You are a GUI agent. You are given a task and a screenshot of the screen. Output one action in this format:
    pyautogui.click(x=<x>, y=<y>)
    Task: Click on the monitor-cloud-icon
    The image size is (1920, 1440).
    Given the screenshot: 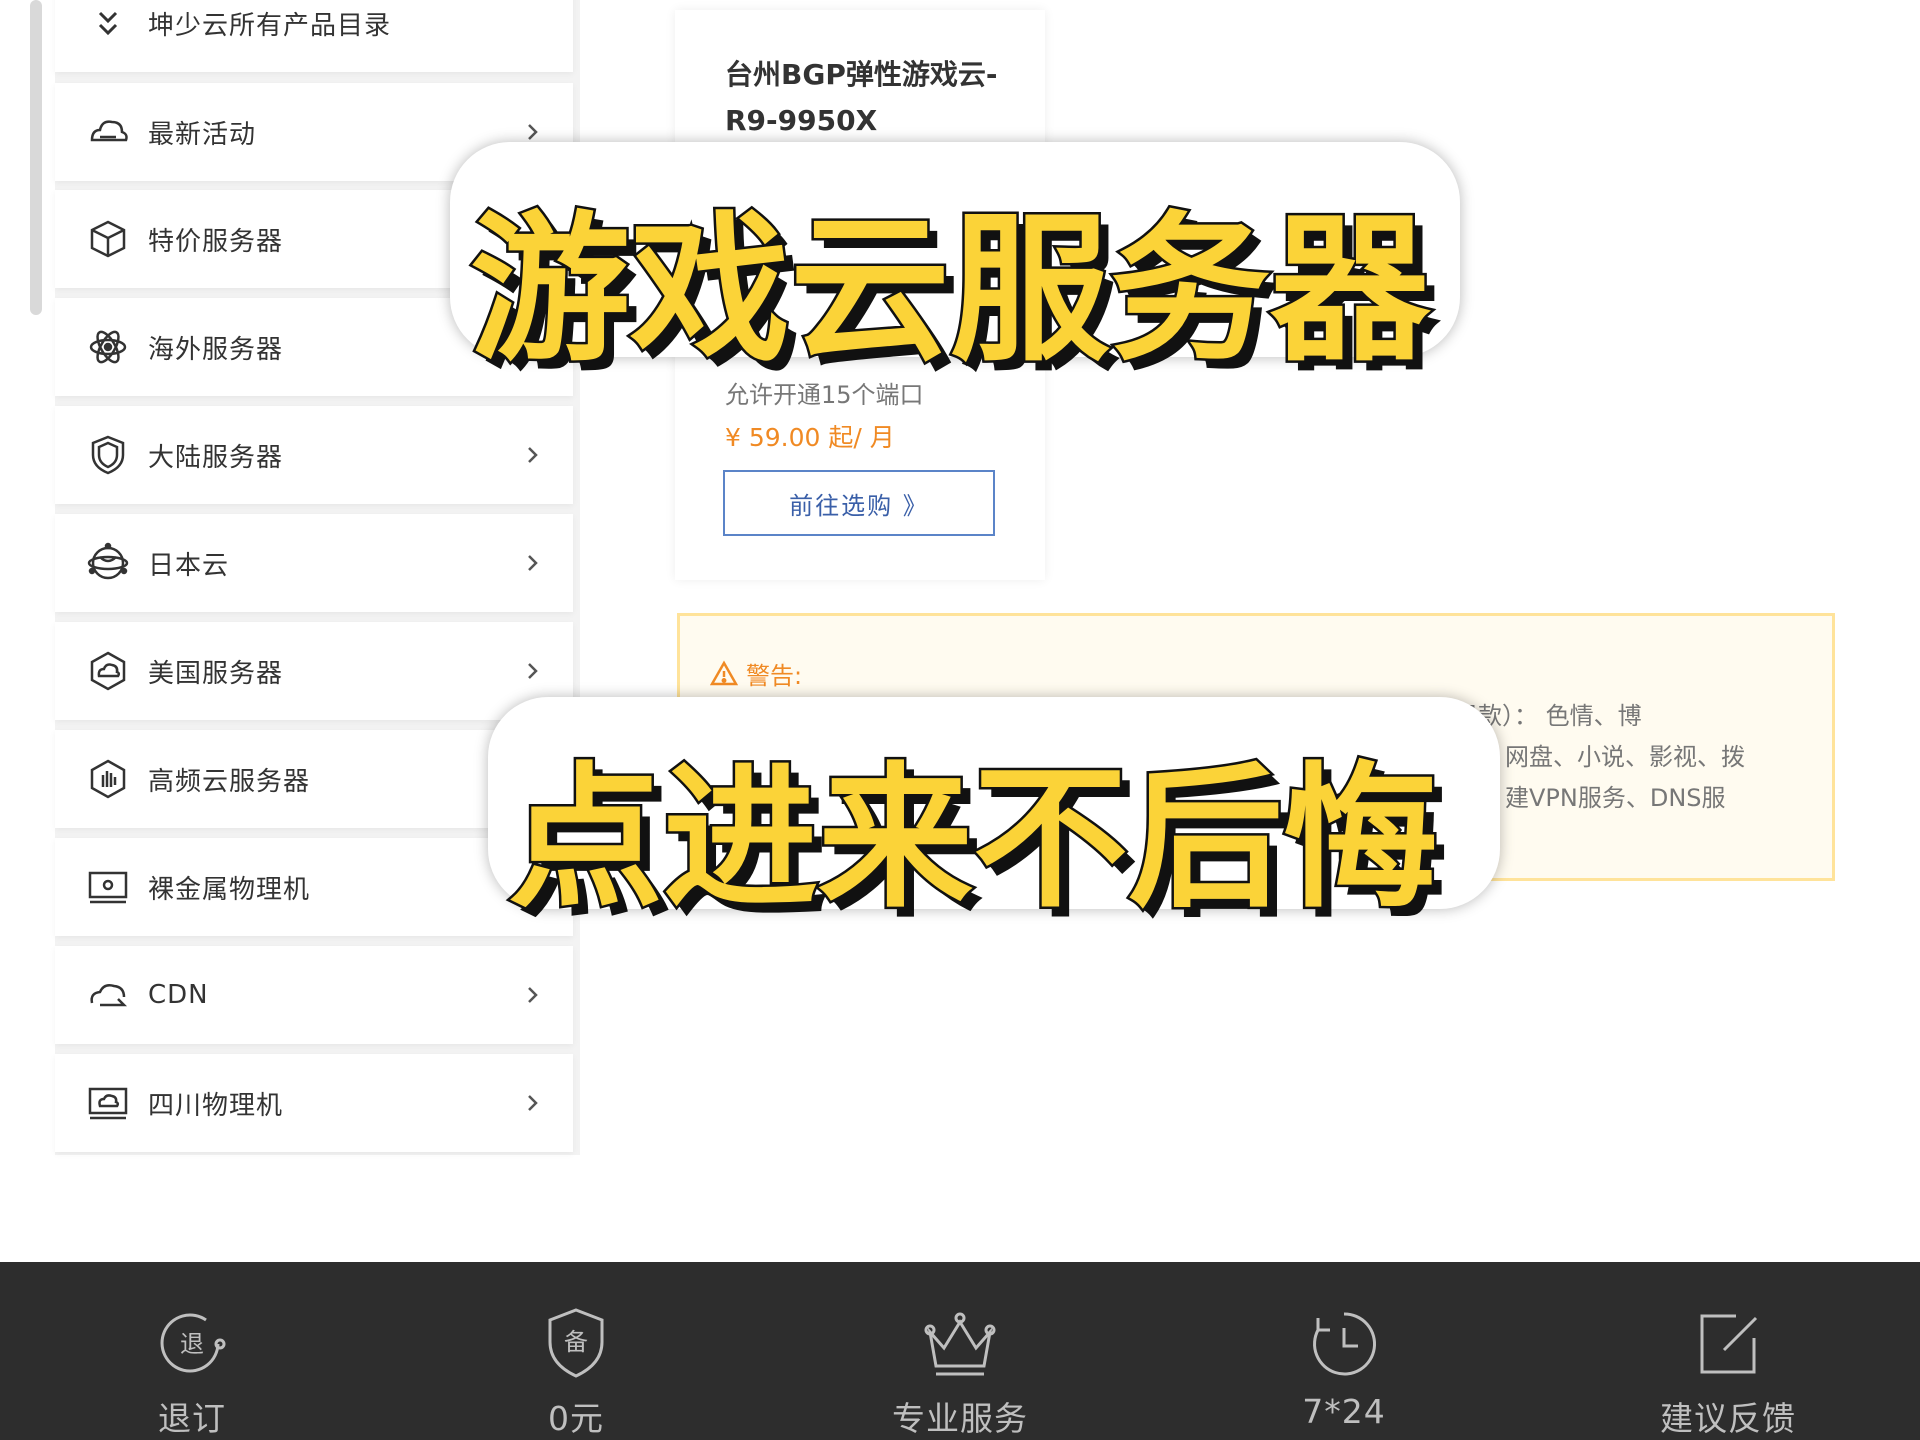 What is the action you would take?
    pyautogui.click(x=108, y=1103)
    